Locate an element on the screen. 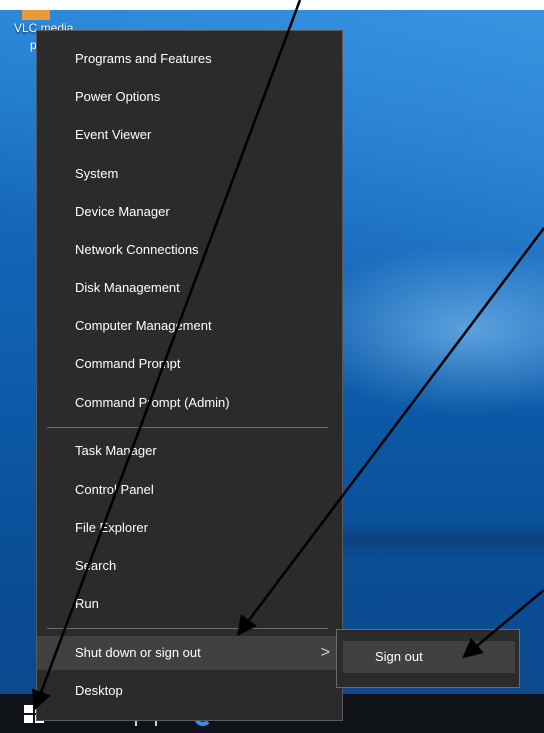 The width and height of the screenshot is (544, 733). wallpaper-band is located at coordinates (442, 540).